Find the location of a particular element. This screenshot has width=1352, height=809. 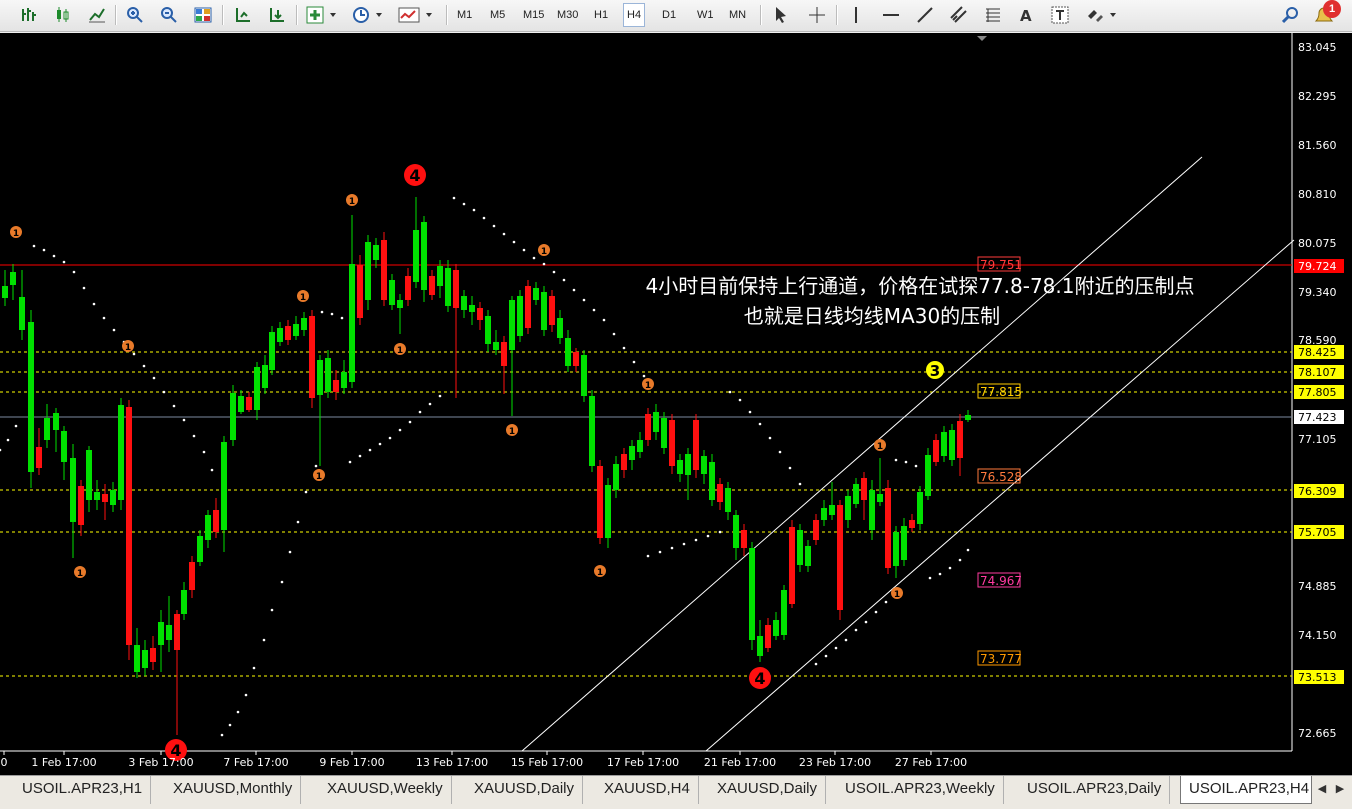

vertical-line-icon is located at coordinates (856, 15).